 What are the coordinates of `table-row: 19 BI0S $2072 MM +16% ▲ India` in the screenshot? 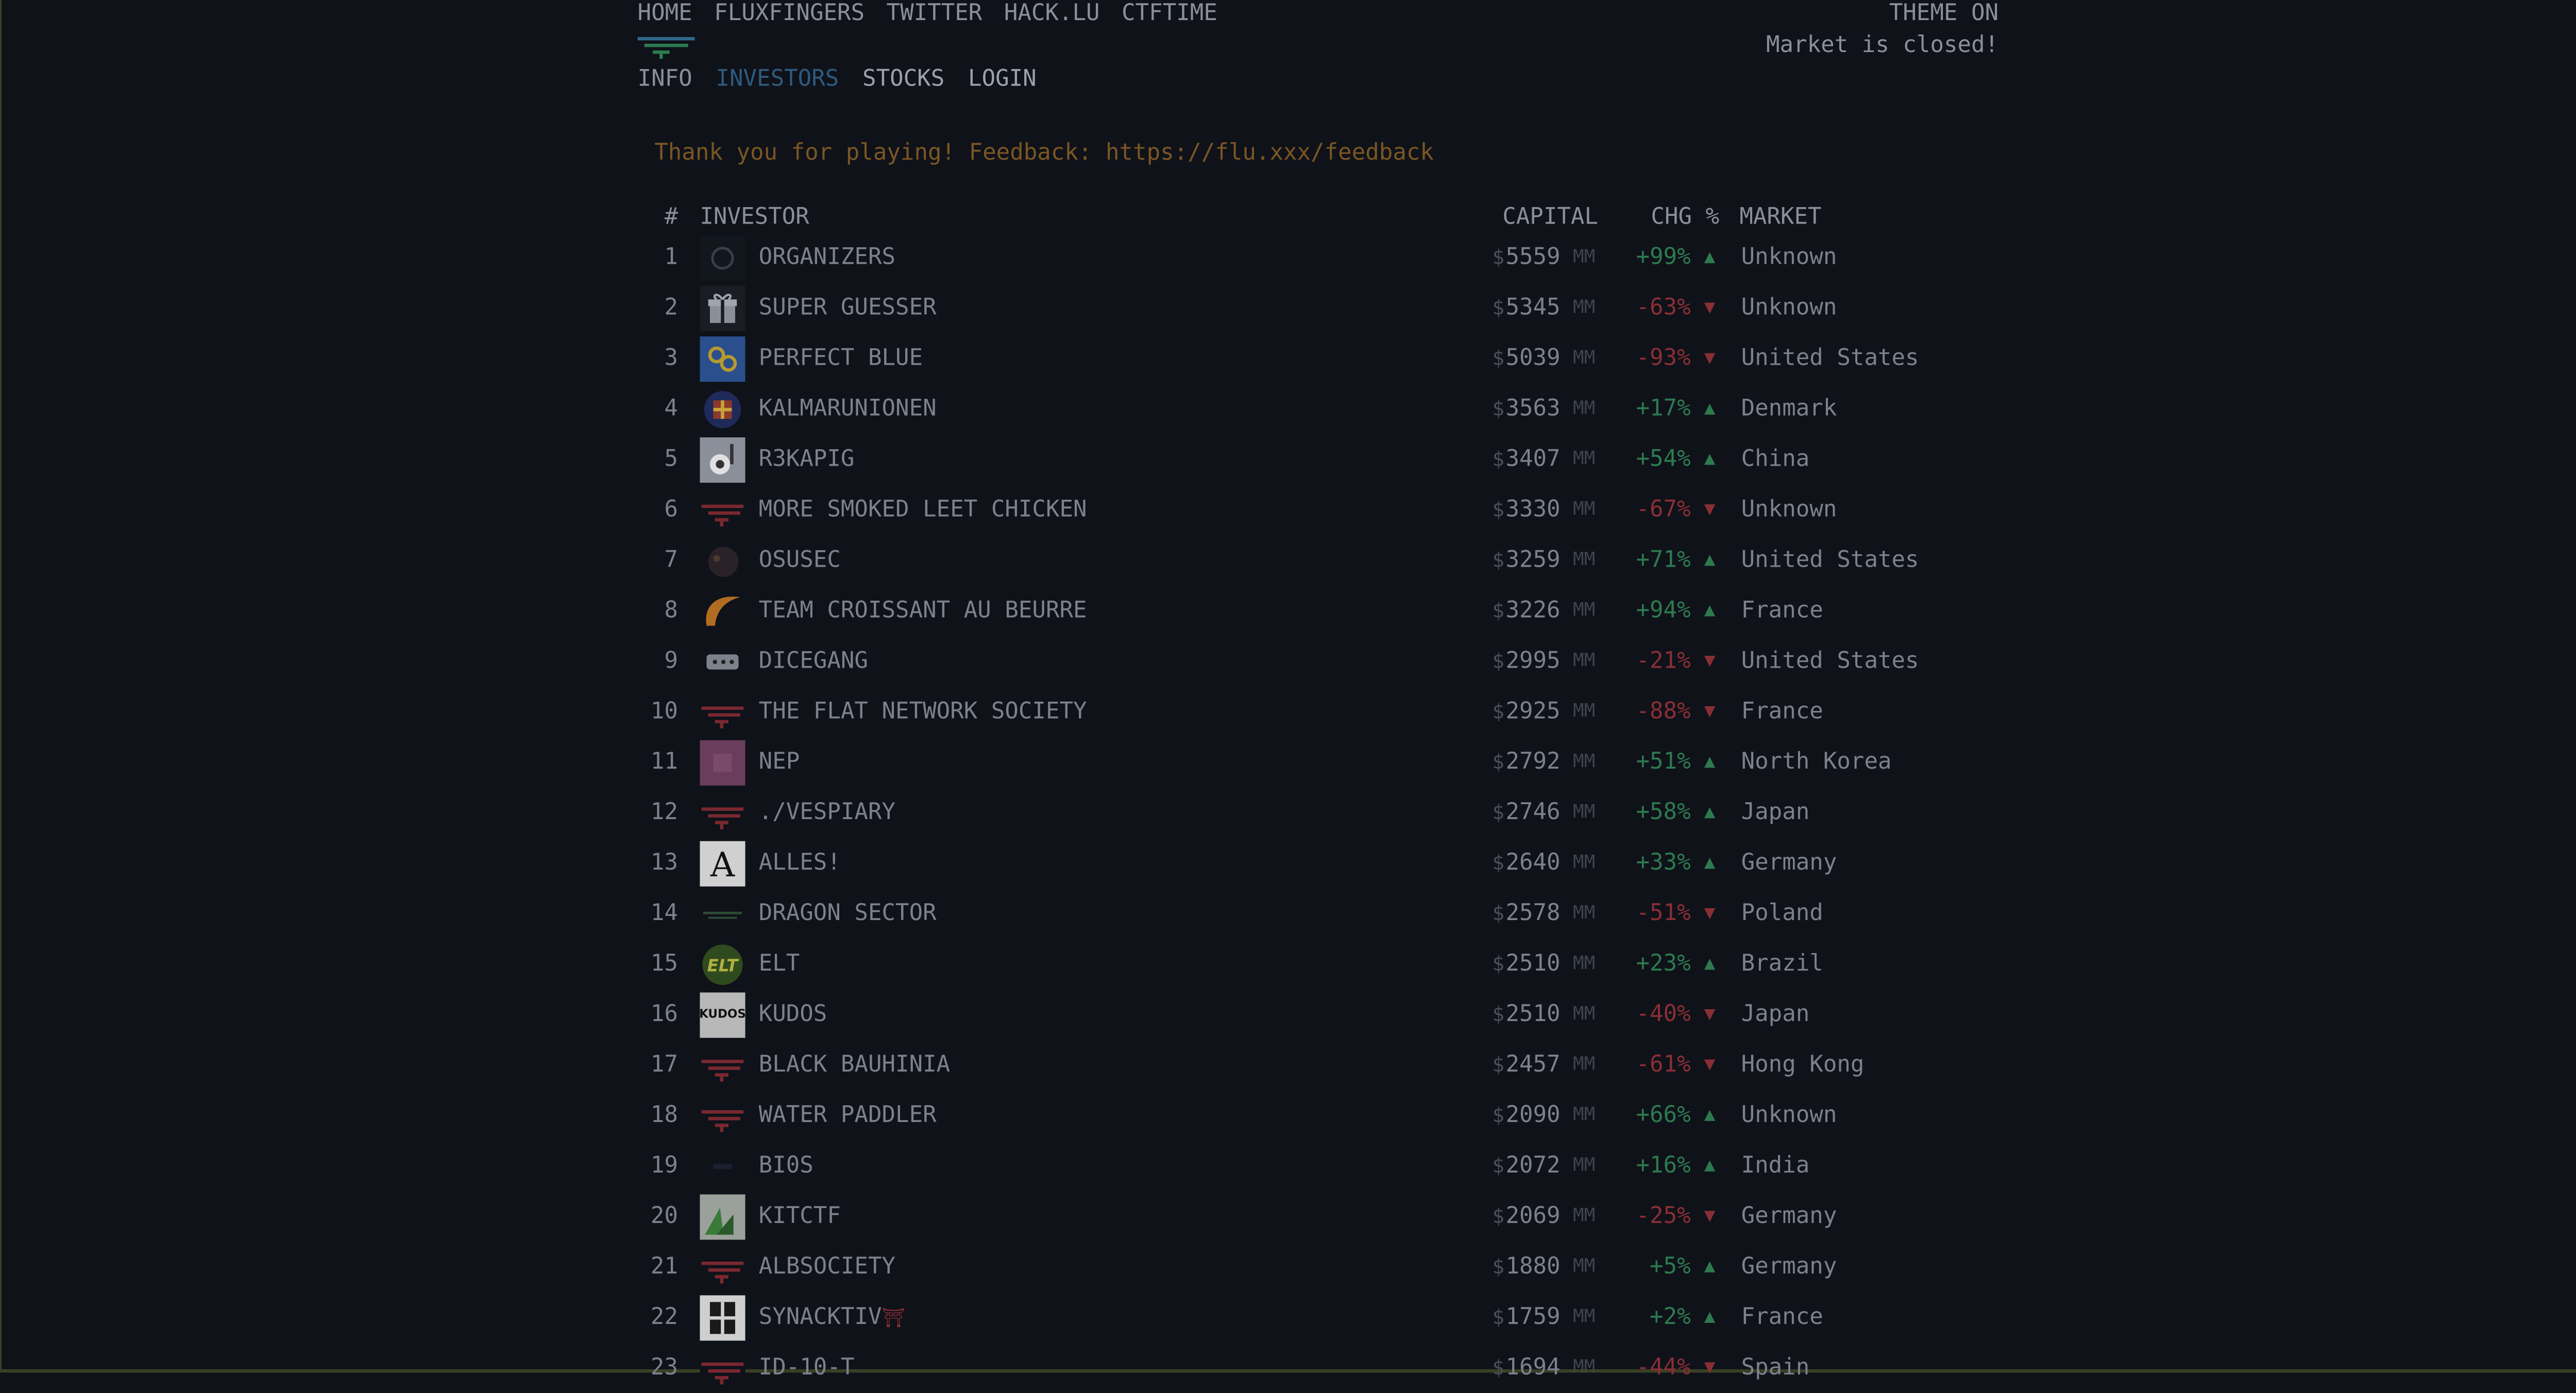 It's located at (1288, 1166).